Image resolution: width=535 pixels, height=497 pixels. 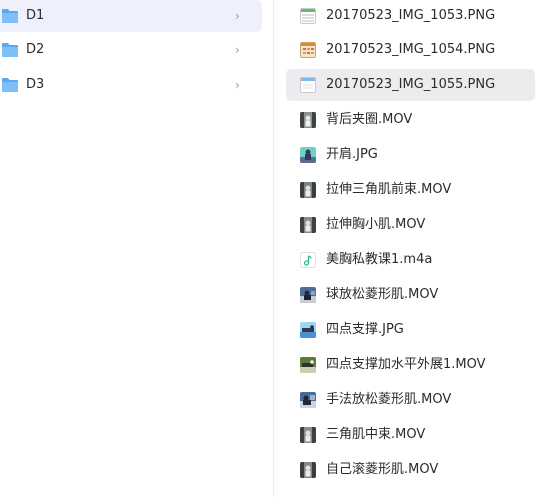 What do you see at coordinates (35, 15) in the screenshot?
I see `folder-label: D1` at bounding box center [35, 15].